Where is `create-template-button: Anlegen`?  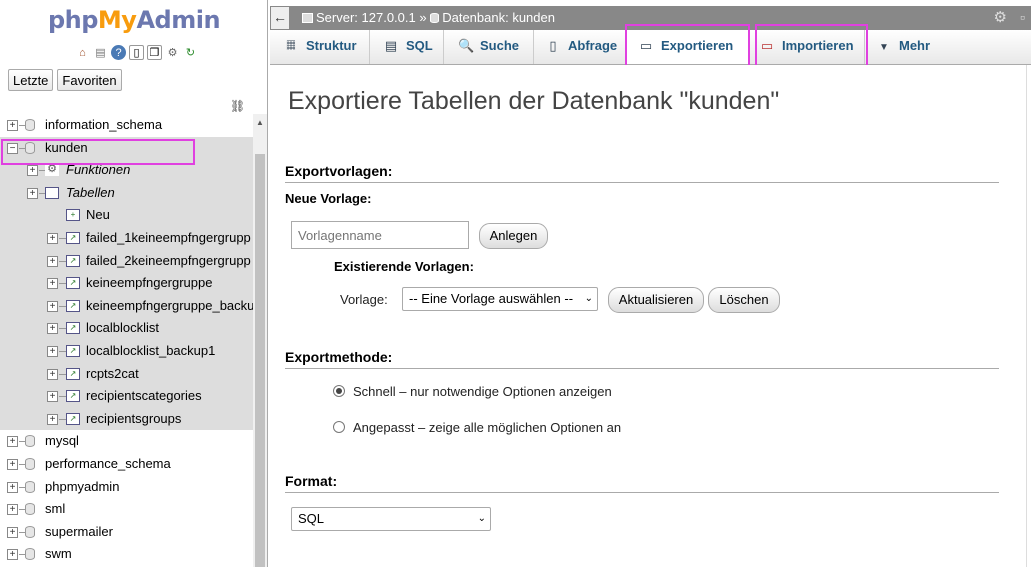
create-template-button: Anlegen is located at coordinates (513, 236).